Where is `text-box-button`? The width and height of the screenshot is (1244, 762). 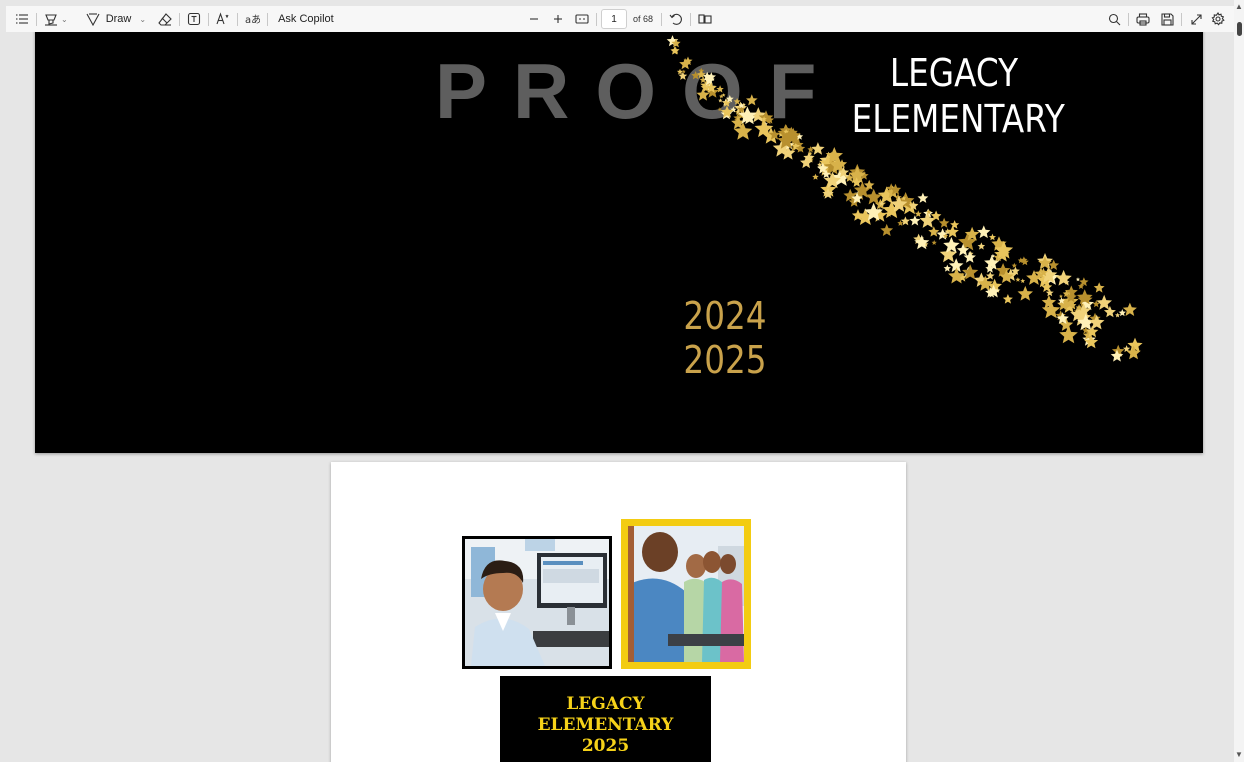 text-box-button is located at coordinates (194, 19).